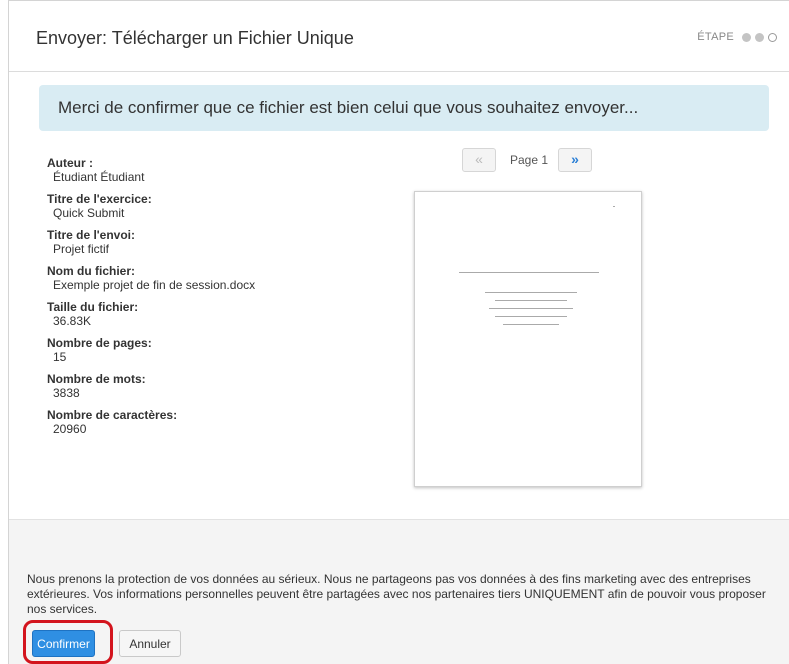 The image size is (789, 664). Describe the element at coordinates (207, 386) in the screenshot. I see `meta-word-count: Nombre de mots: 3838` at that location.